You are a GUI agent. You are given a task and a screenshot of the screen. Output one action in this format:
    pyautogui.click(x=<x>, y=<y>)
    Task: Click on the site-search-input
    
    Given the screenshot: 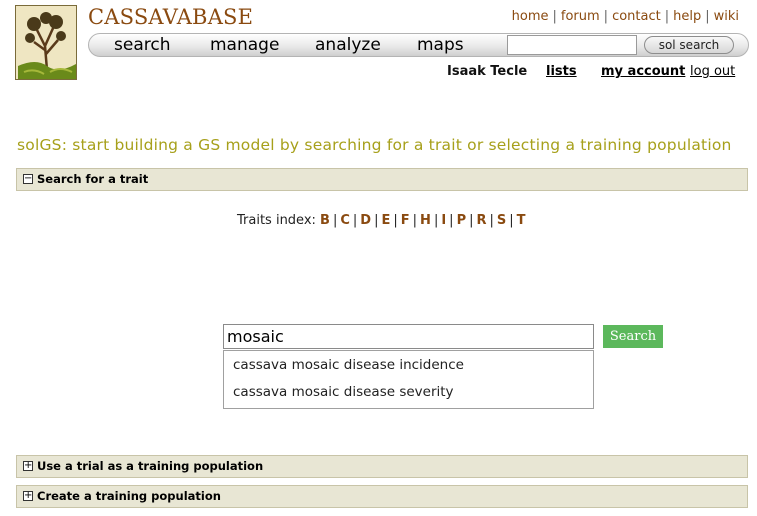 What is the action you would take?
    pyautogui.click(x=572, y=45)
    